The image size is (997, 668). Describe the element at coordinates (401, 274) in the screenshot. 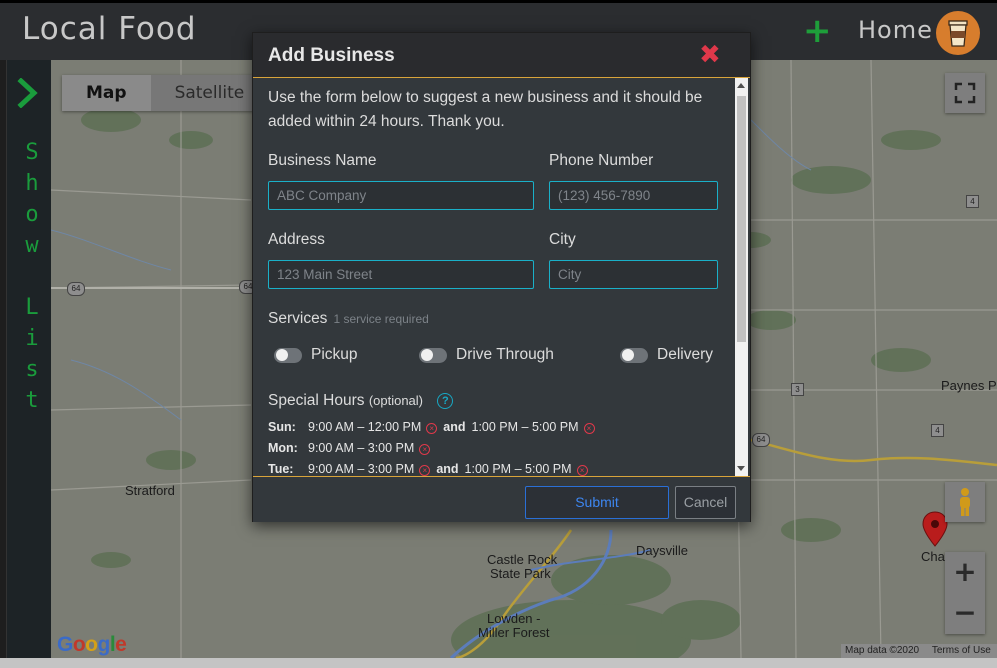

I see `address-input` at that location.